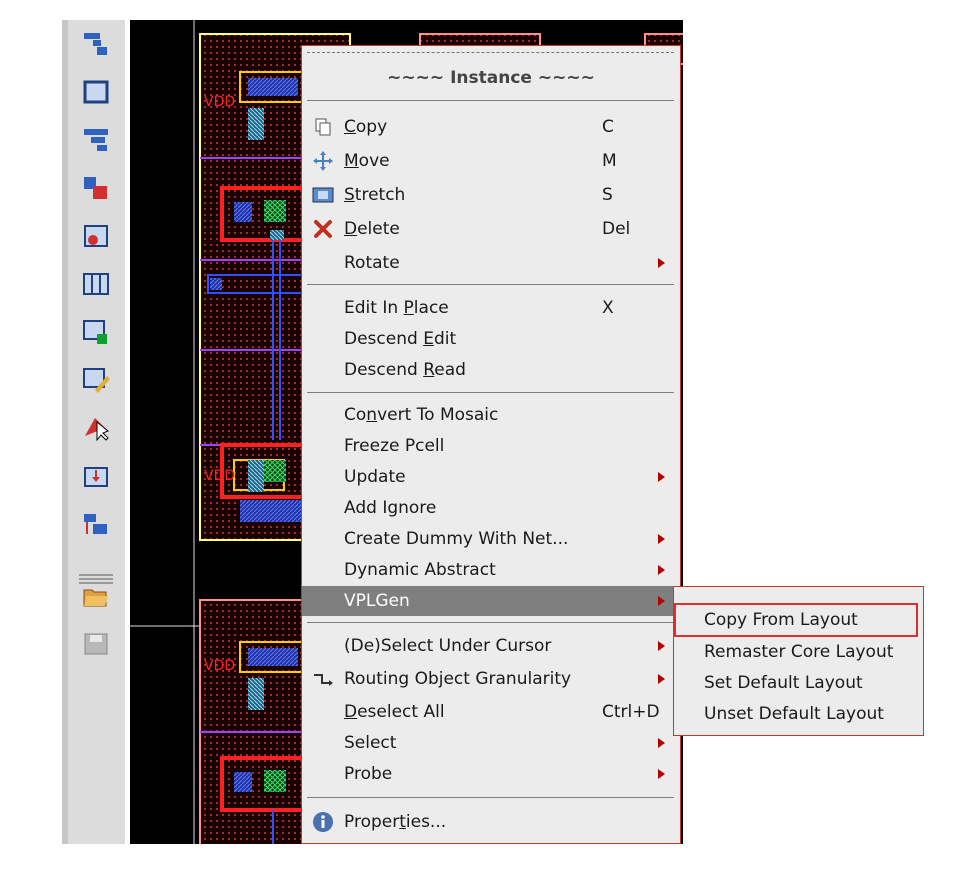 This screenshot has height=884, width=963. I want to click on pencil-box-tool-button, so click(96, 380).